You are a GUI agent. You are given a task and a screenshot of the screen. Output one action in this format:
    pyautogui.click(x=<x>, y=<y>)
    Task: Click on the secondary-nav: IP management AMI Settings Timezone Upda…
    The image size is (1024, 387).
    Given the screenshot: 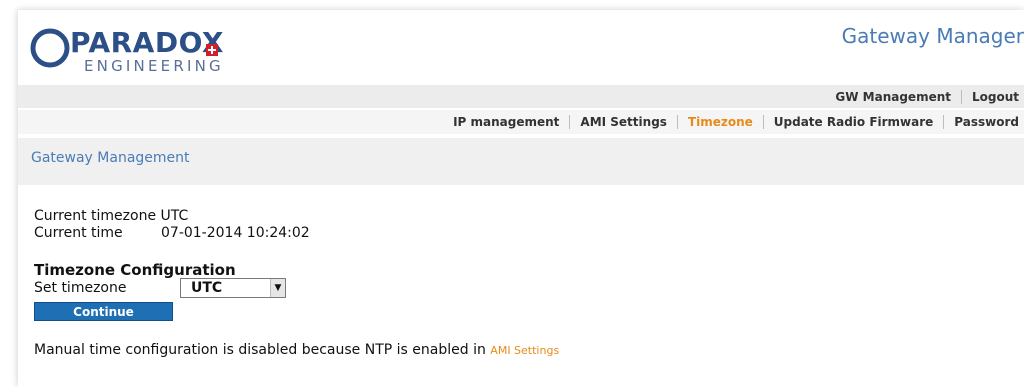 What is the action you would take?
    pyautogui.click(x=521, y=122)
    